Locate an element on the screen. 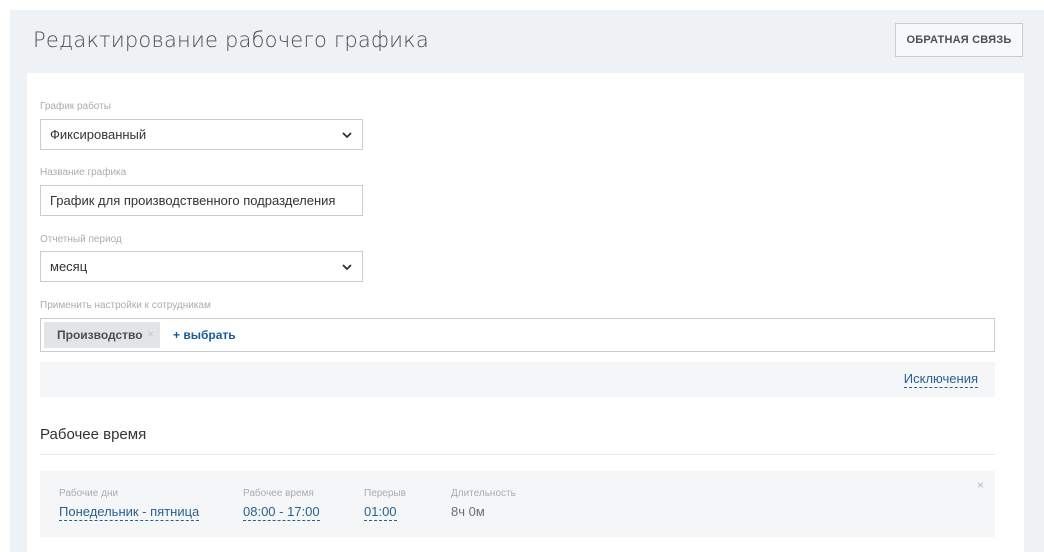  duration-label: Длительность is located at coordinates (483, 493).